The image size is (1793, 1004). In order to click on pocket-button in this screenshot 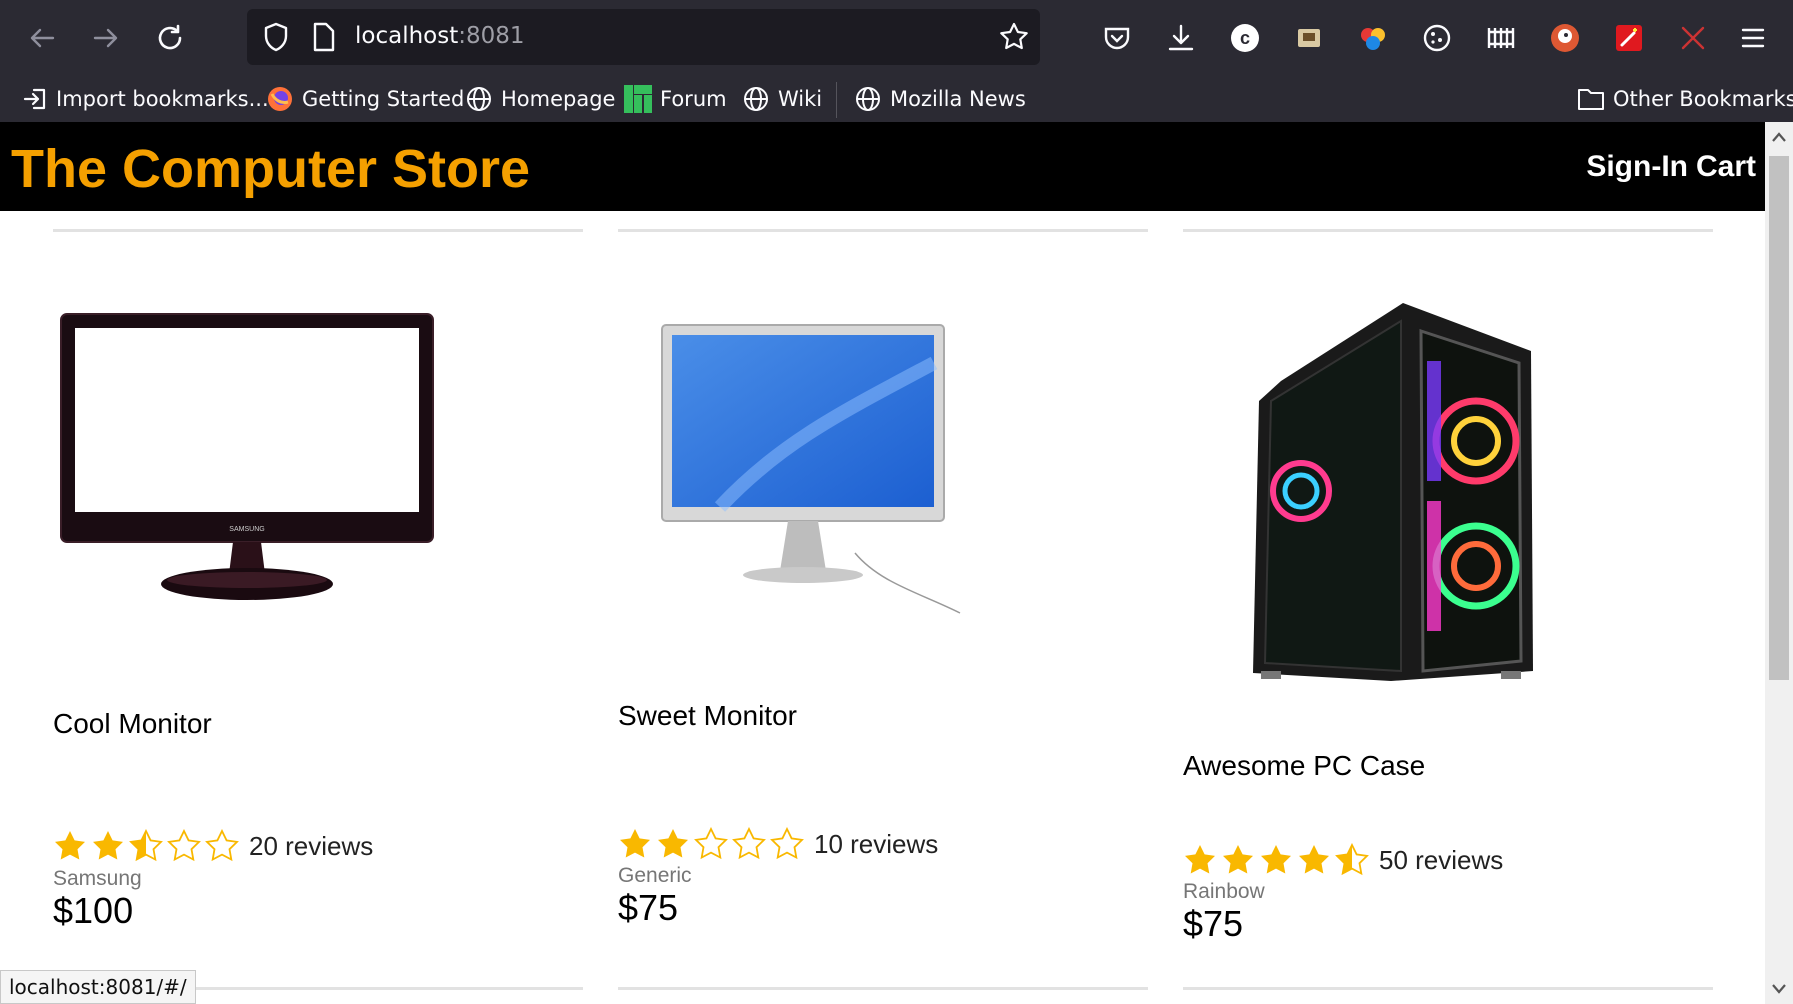, I will do `click(1117, 38)`.